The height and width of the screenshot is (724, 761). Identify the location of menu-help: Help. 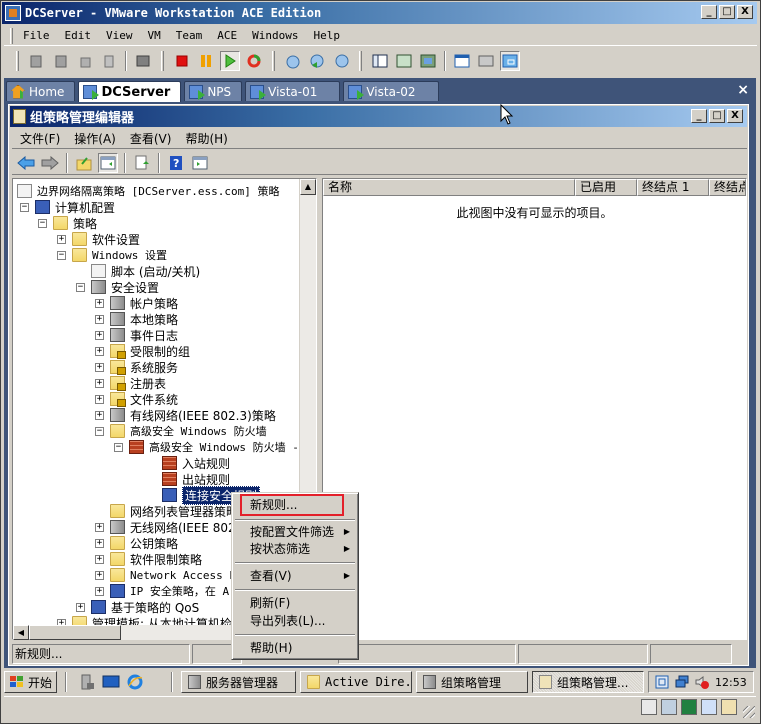
(326, 35).